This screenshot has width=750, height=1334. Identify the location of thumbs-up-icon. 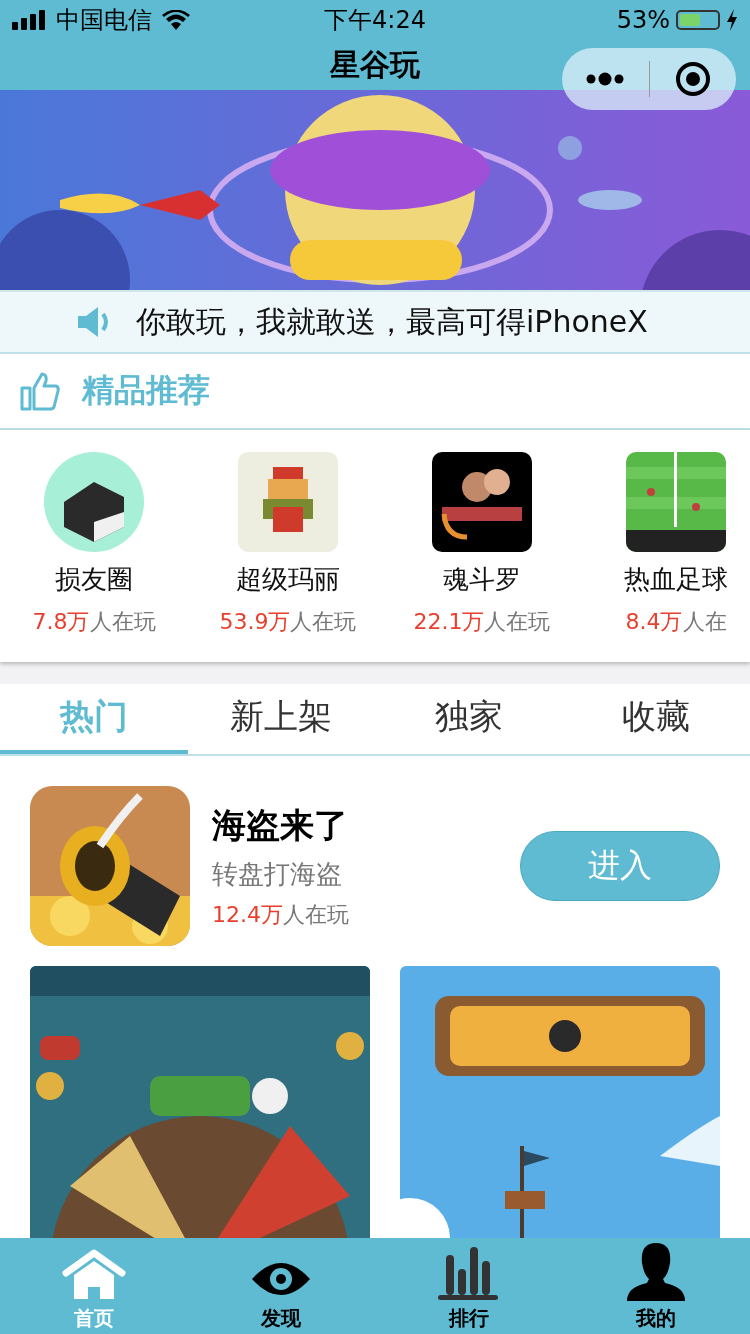
(40, 391).